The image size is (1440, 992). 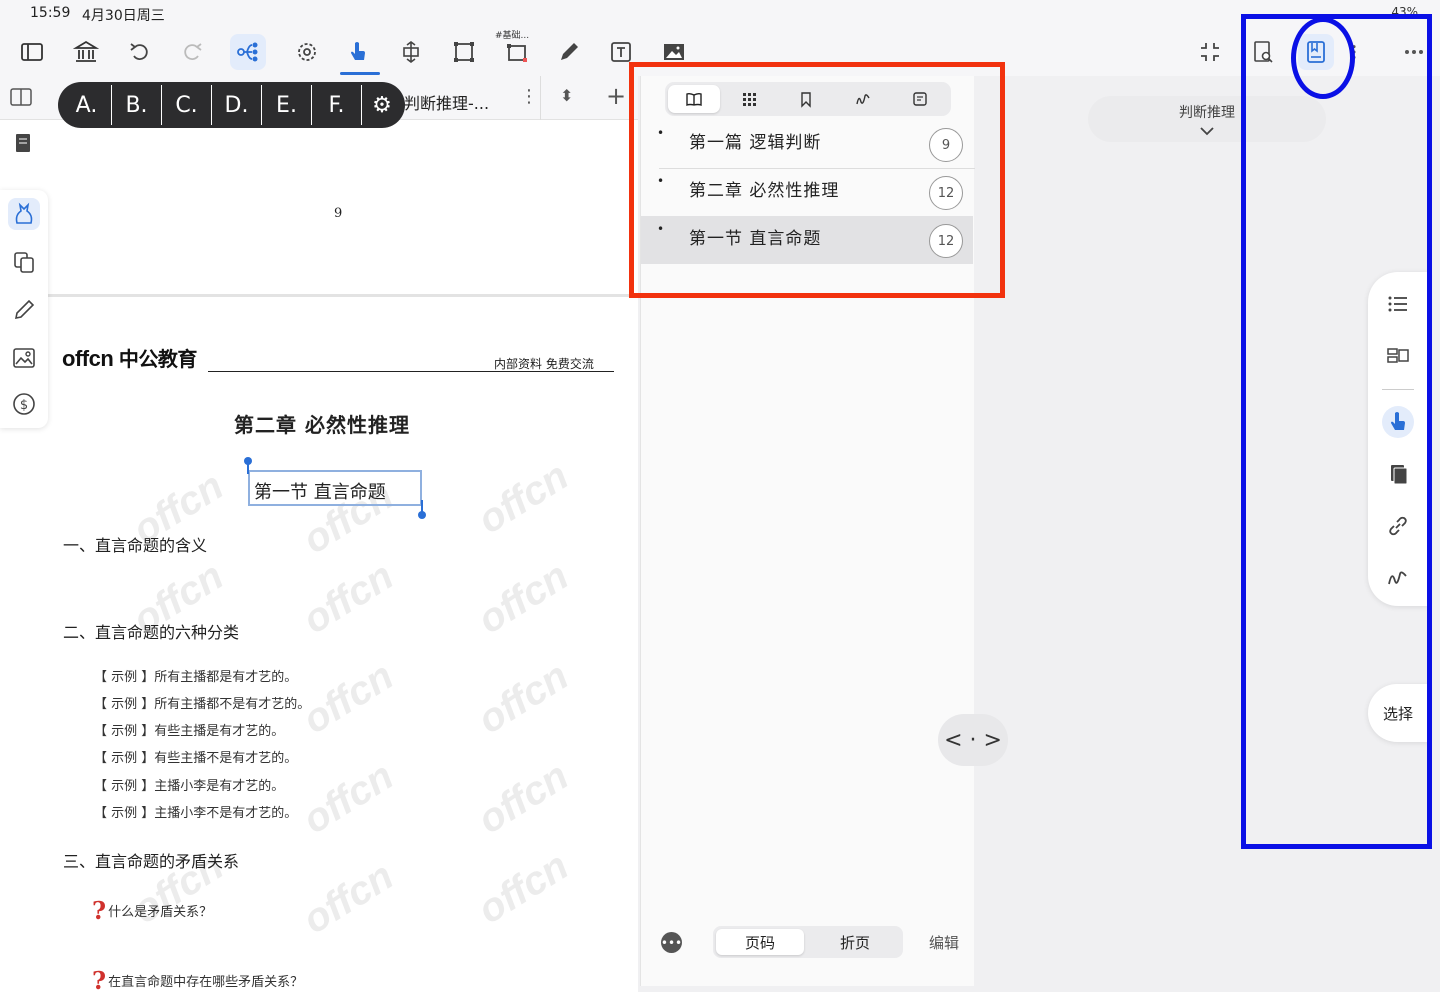 I want to click on active-tool-indicator, so click(x=360, y=73).